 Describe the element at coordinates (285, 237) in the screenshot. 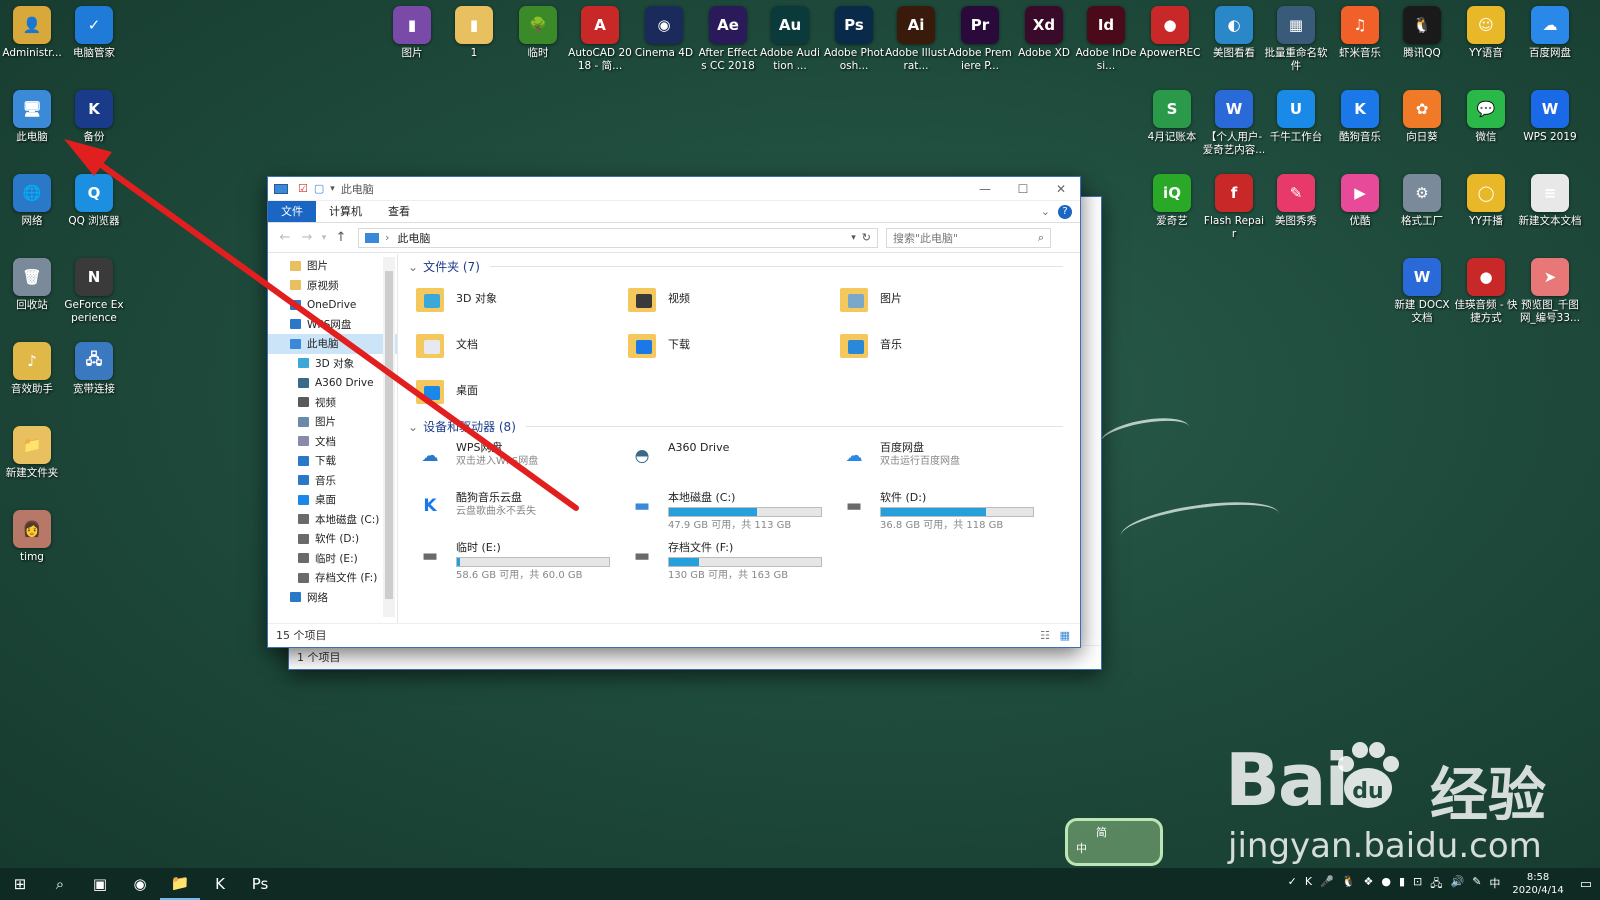

I see `back-icon: ←` at that location.